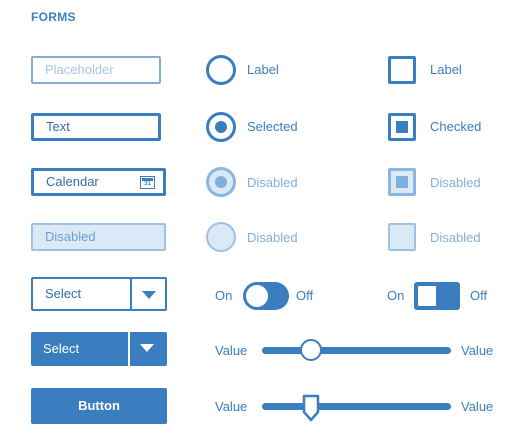 The image size is (510, 444). I want to click on slider-thumb, so click(311, 350).